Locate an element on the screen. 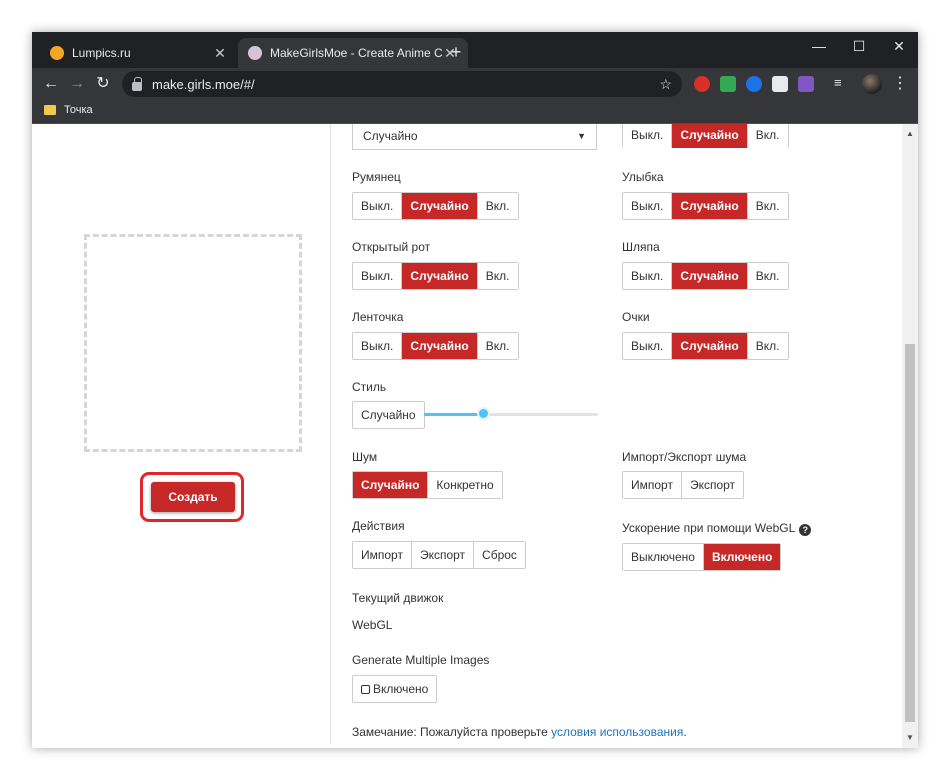  option-disabled: Выключено is located at coordinates (663, 557).